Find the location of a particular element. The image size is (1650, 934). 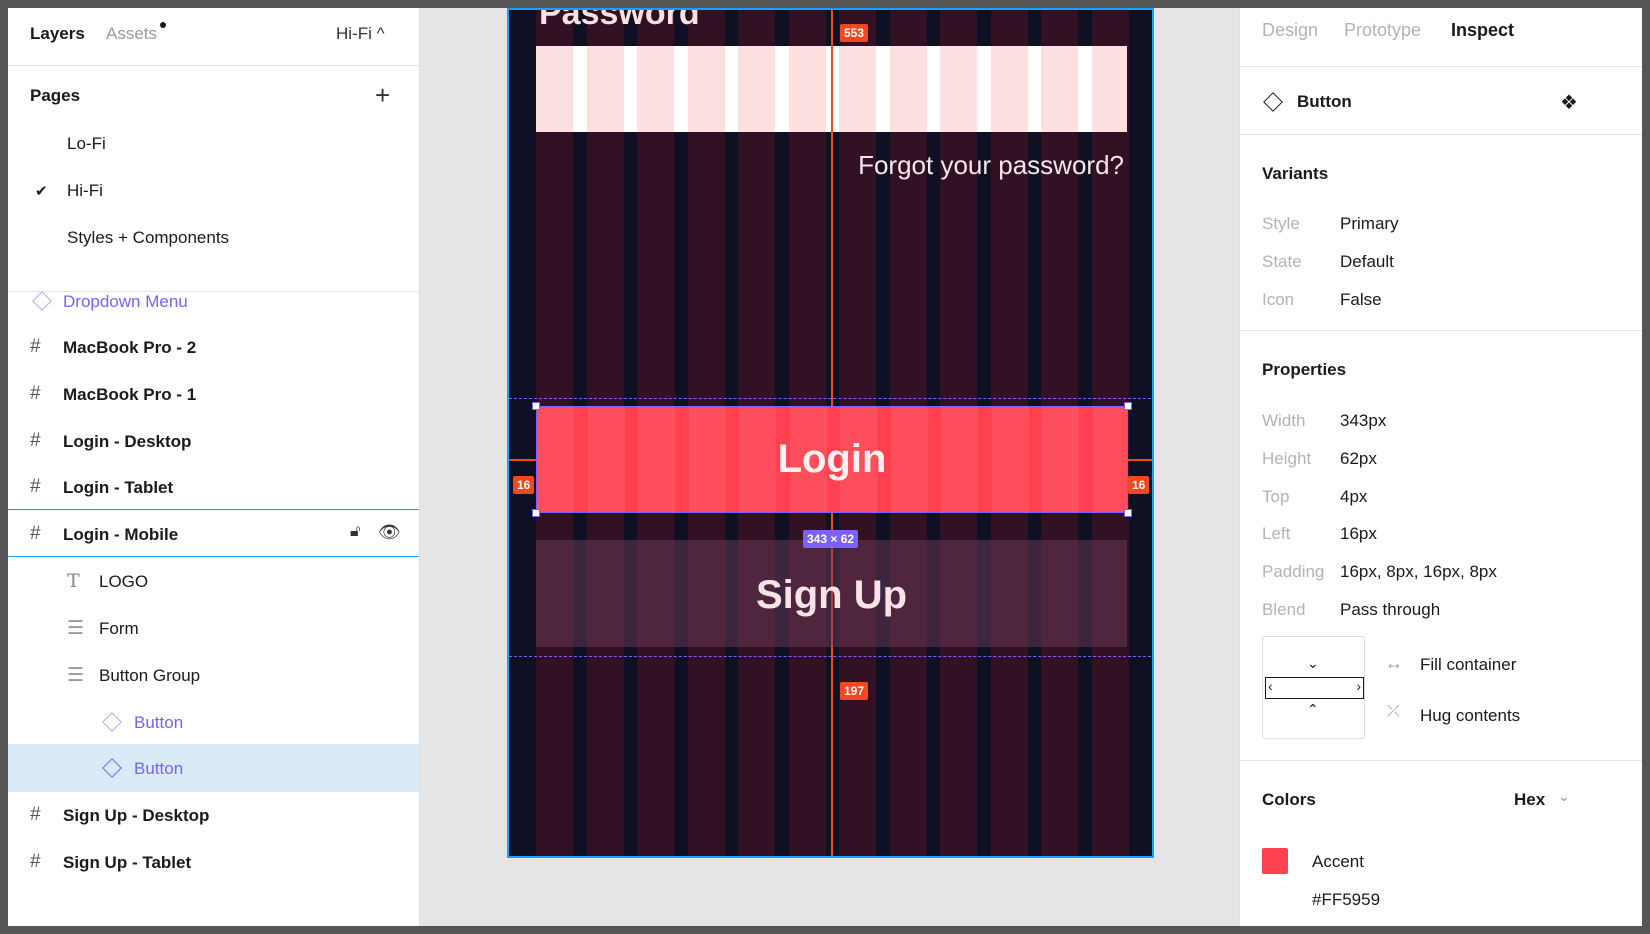

login-button-label: Login is located at coordinates (832, 459).